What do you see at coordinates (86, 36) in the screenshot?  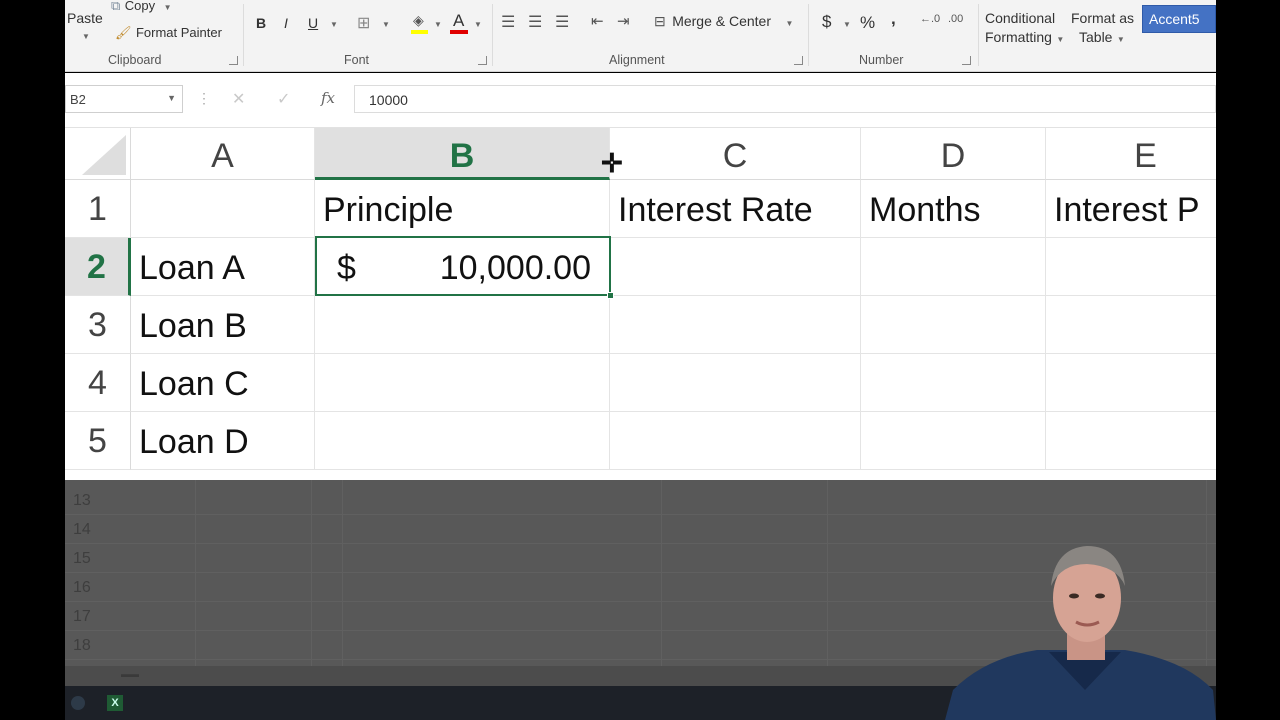 I see `paste-dropdown-icon: ▼` at bounding box center [86, 36].